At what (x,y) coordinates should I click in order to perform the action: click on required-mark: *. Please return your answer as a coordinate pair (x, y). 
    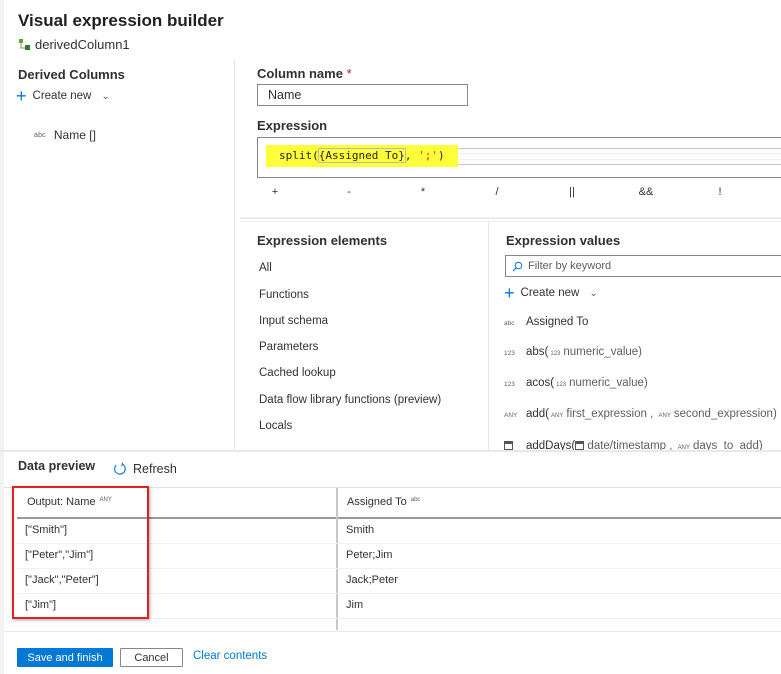
    Looking at the image, I should click on (349, 73).